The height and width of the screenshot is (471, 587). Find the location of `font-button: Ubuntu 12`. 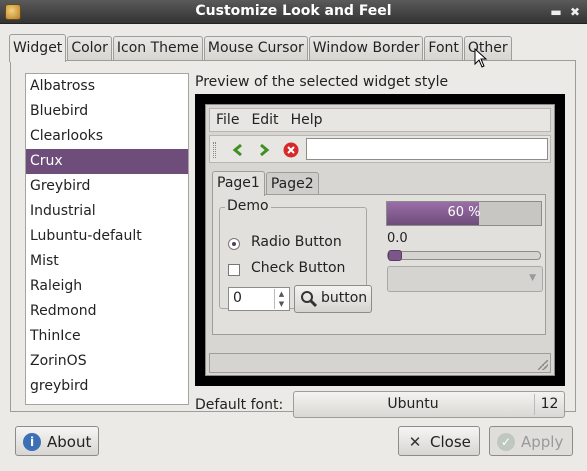

font-button: Ubuntu 12 is located at coordinates (429, 404).